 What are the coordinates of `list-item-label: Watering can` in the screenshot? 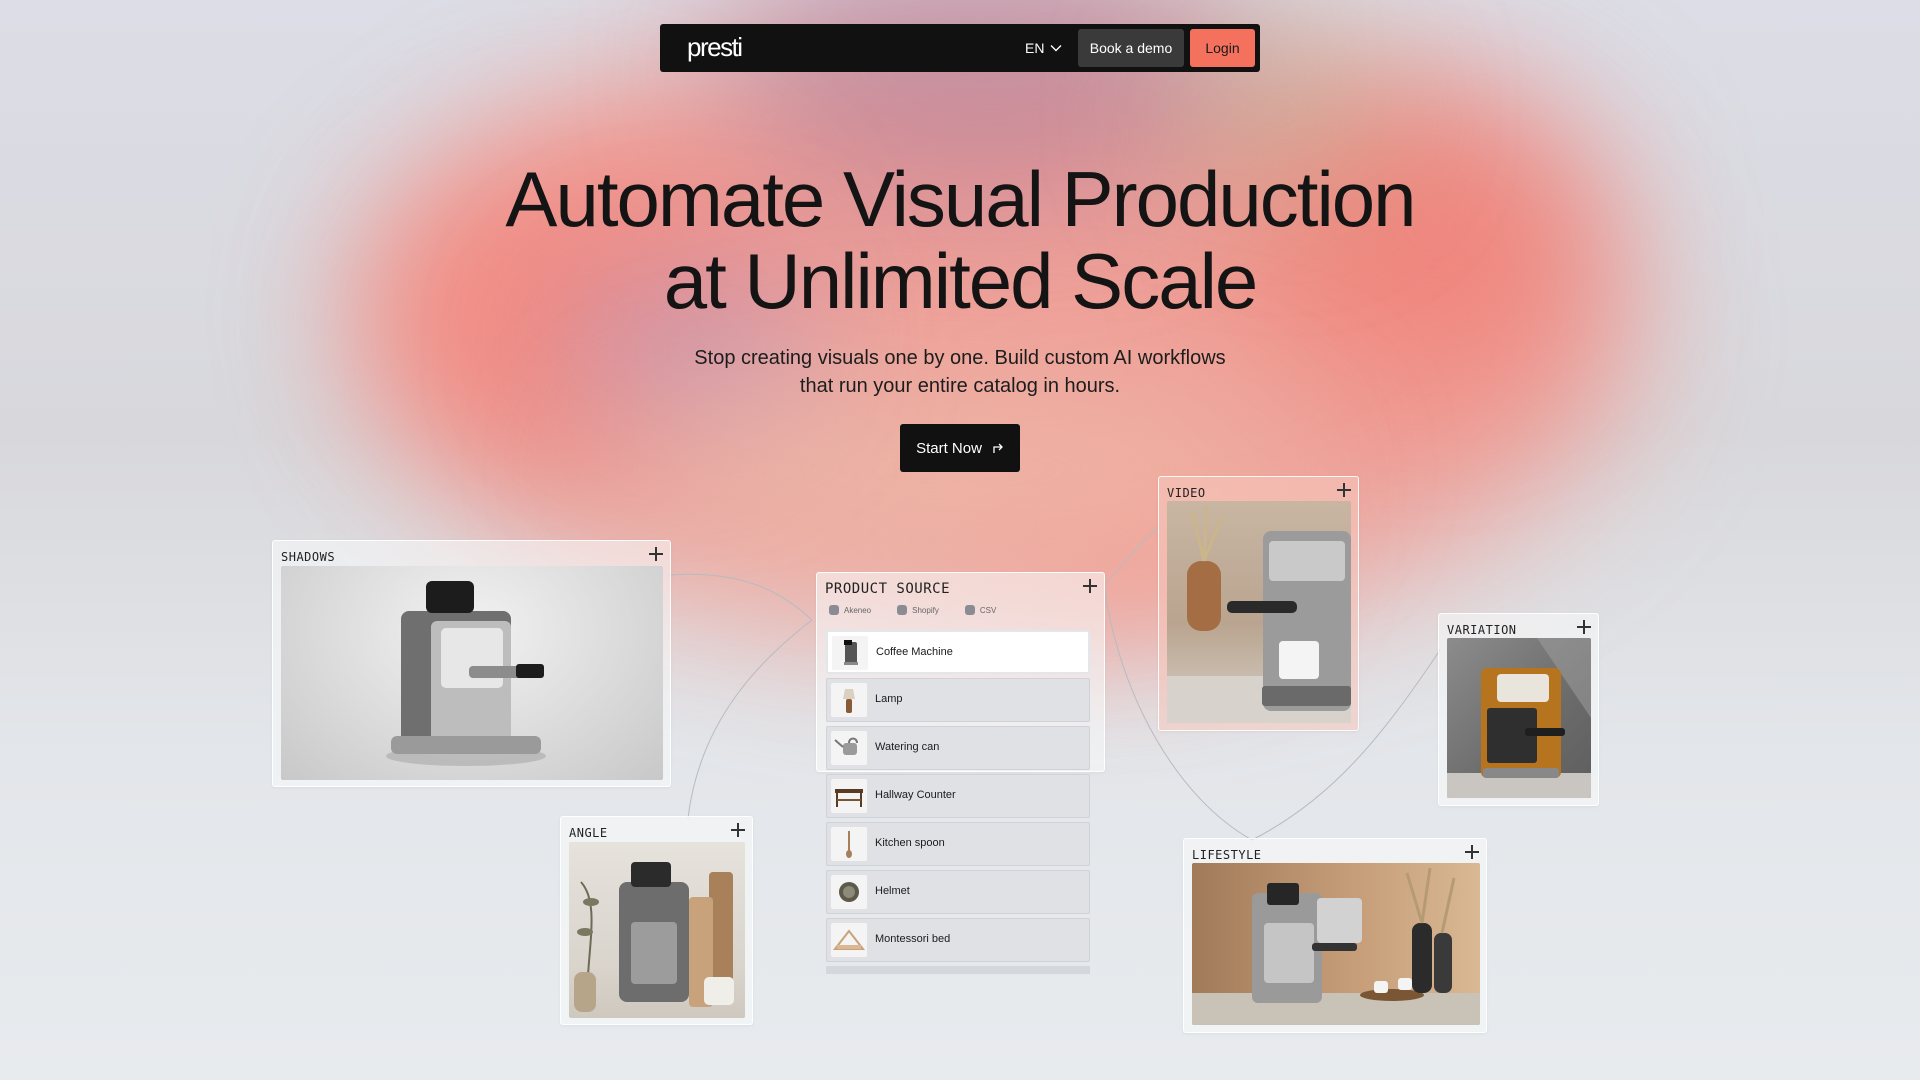 It's located at (907, 747).